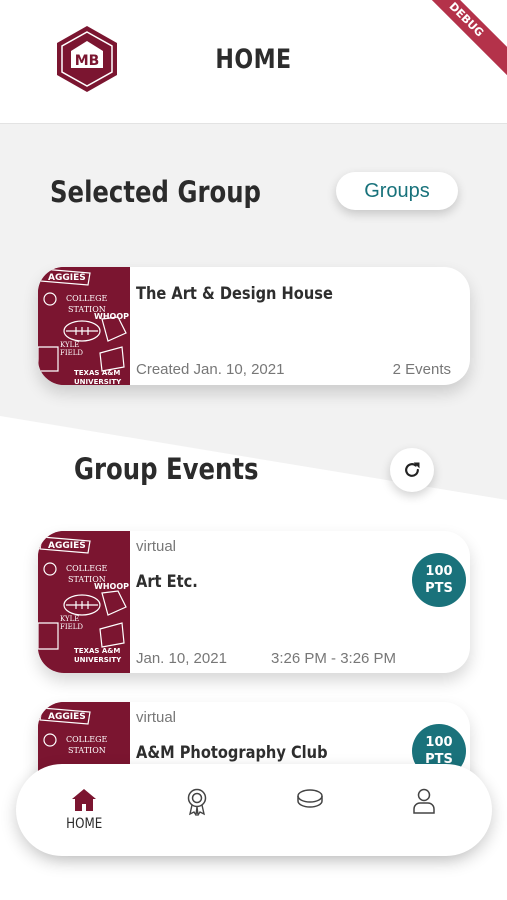 This screenshot has height=900, width=507. Describe the element at coordinates (87, 750) in the screenshot. I see `svg-text: STATION` at that location.